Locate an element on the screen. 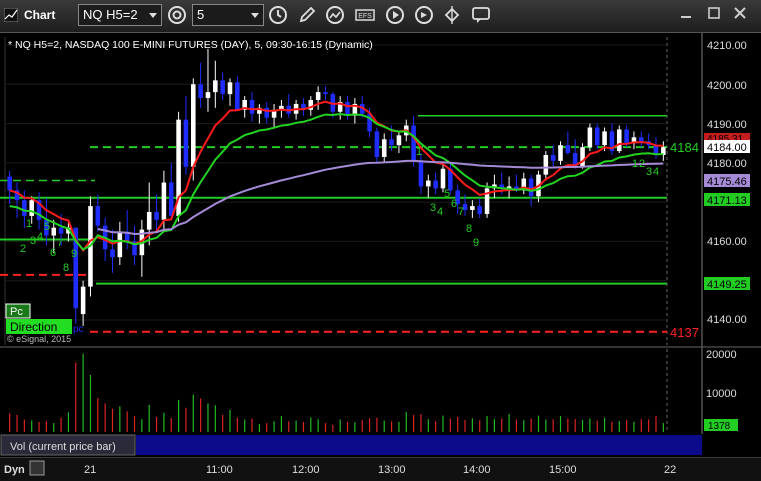 This screenshot has height=481, width=761. upper-level-text: 4171.13 is located at coordinates (727, 201).